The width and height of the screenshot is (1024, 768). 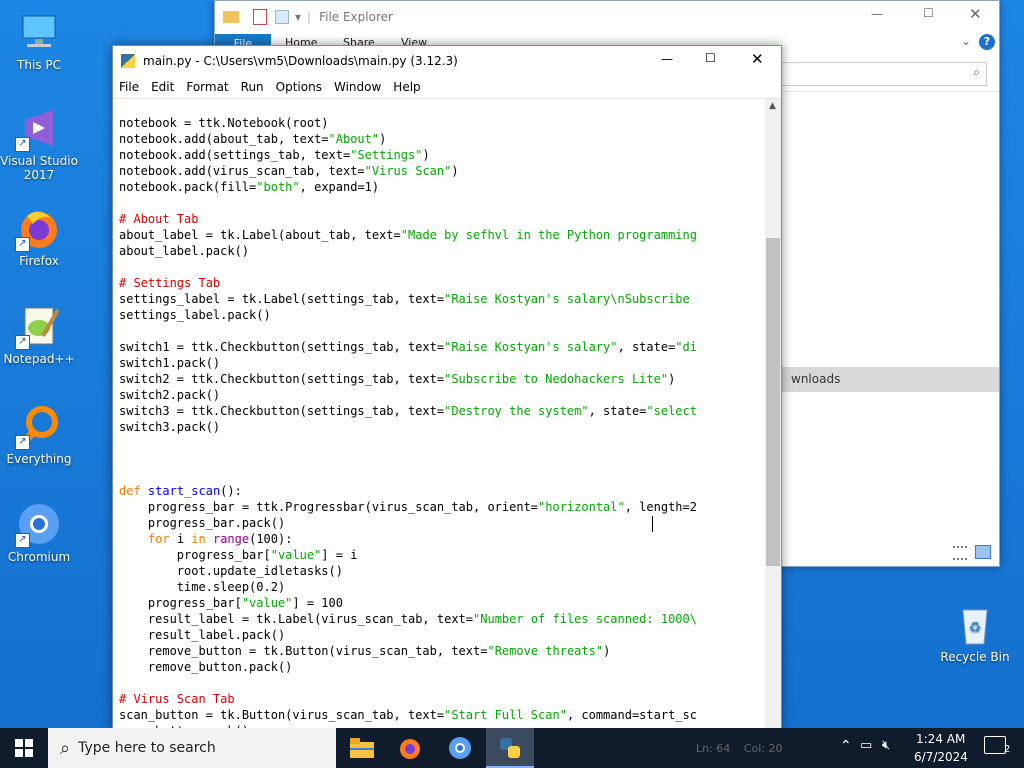 What do you see at coordinates (39, 128) in the screenshot?
I see `visual-studio-icon: ↗` at bounding box center [39, 128].